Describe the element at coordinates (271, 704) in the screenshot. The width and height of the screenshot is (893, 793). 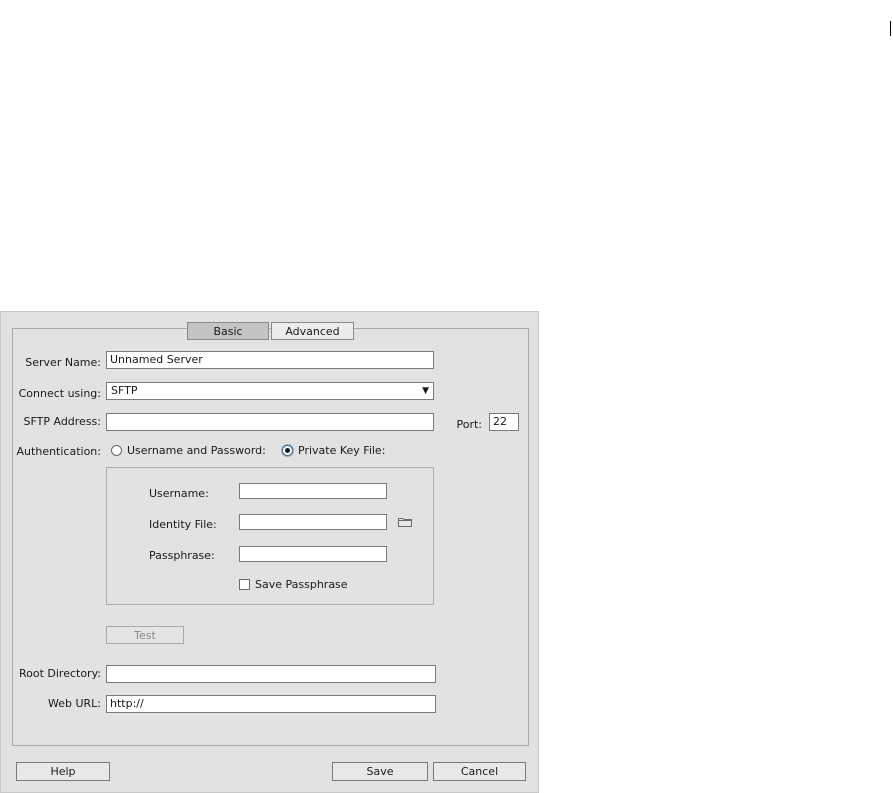
I see `web-url-input: http://` at that location.